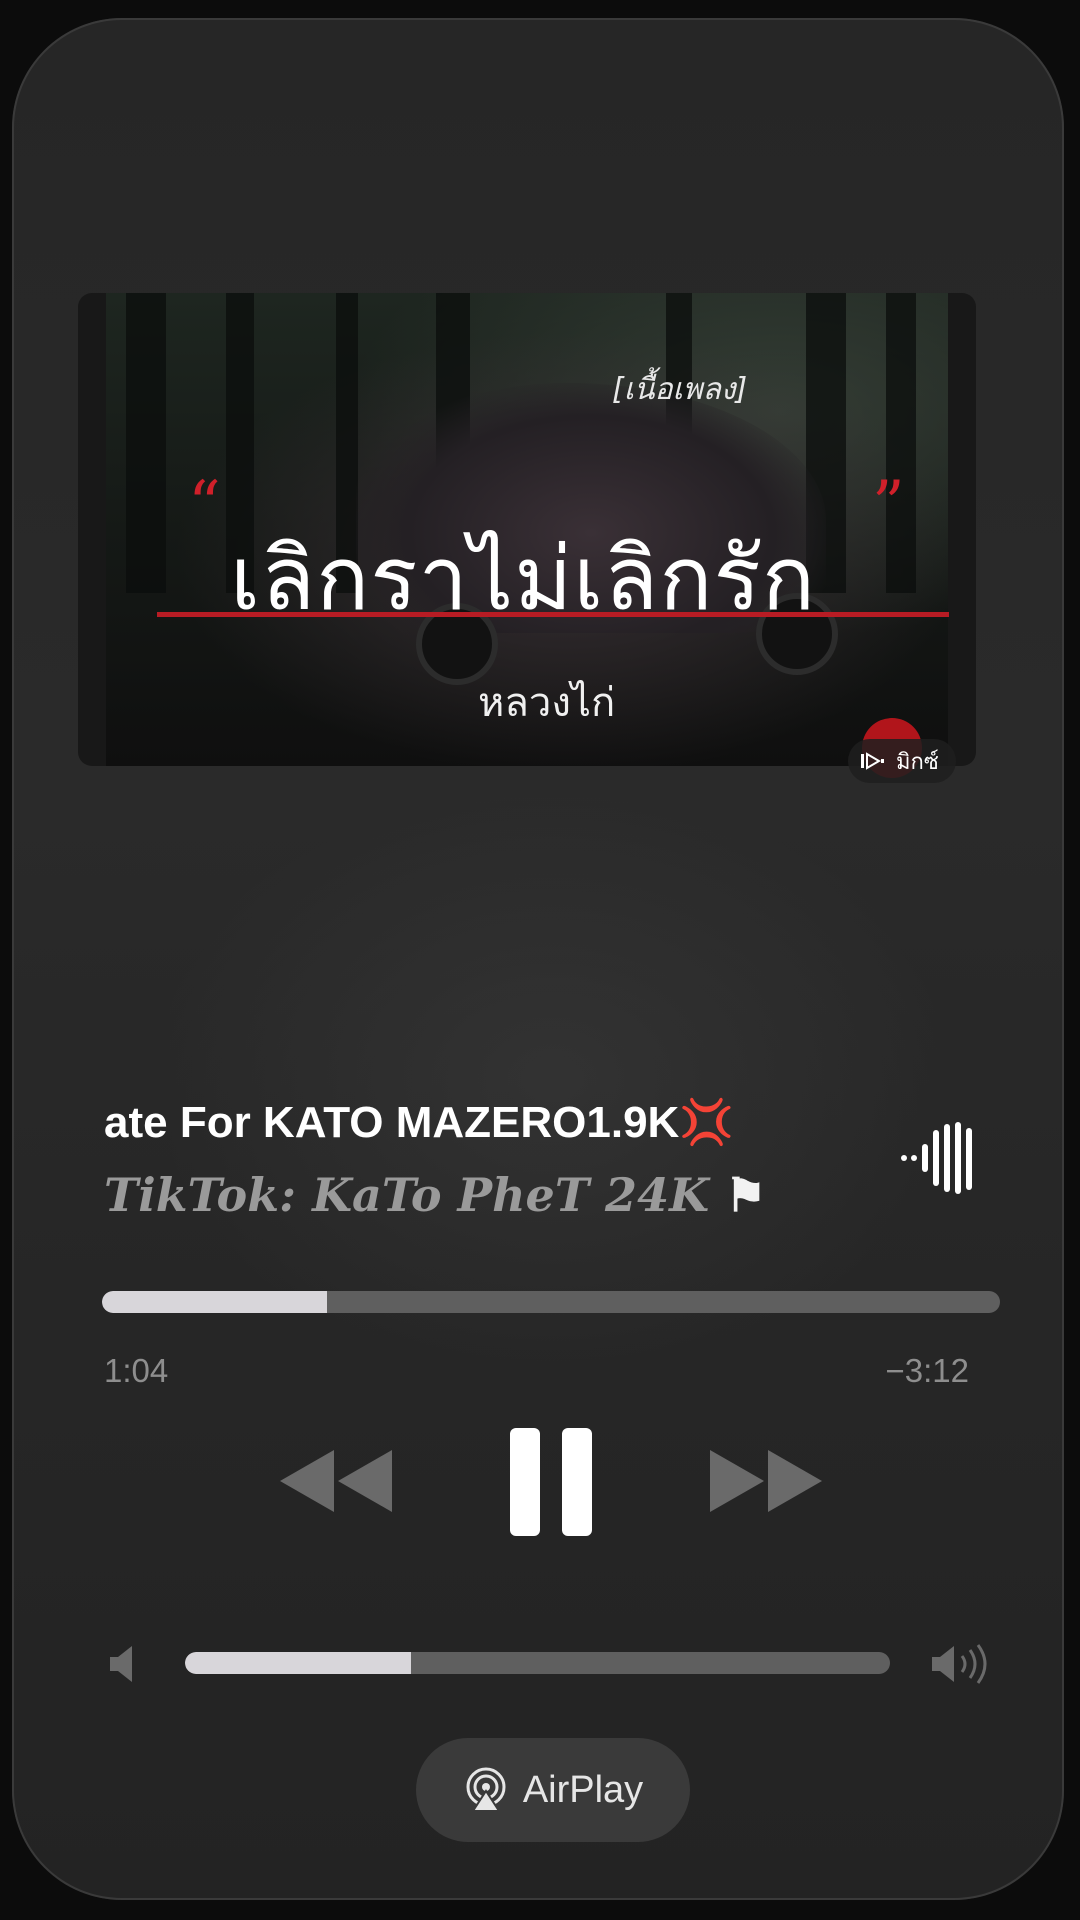 The height and width of the screenshot is (1920, 1080). Describe the element at coordinates (888, 505) in the screenshot. I see `artwork-quote-right: ”` at that location.